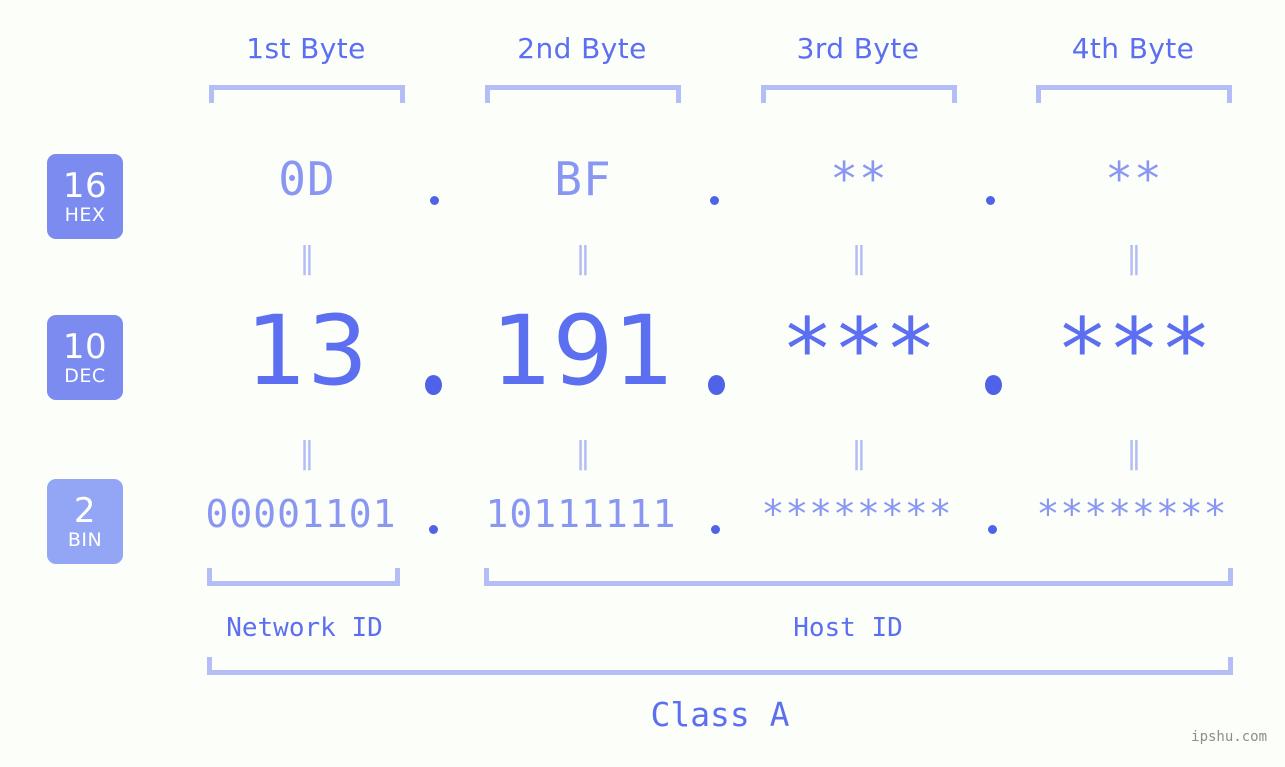  What do you see at coordinates (859, 350) in the screenshot?
I see `dec-byte-3: ***` at bounding box center [859, 350].